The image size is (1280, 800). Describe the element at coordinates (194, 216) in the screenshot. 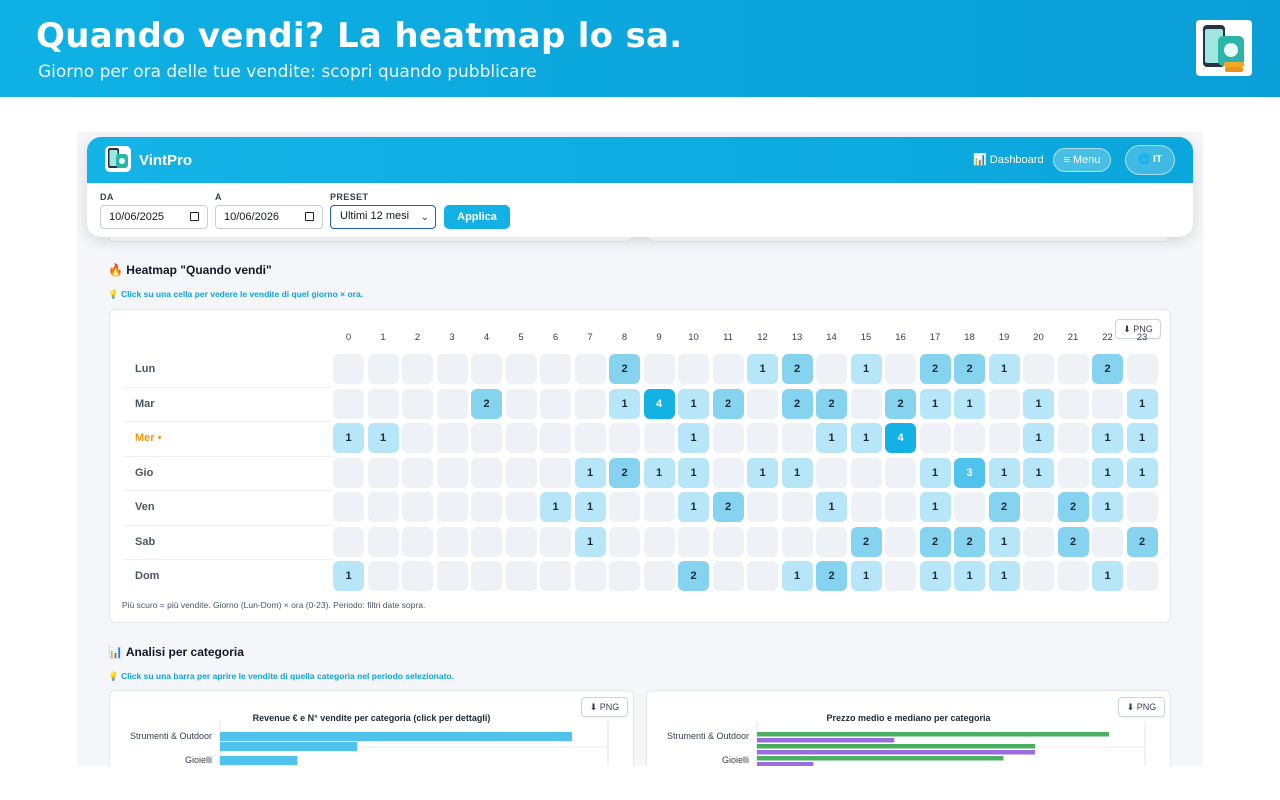

I see `calendar-icon` at that location.